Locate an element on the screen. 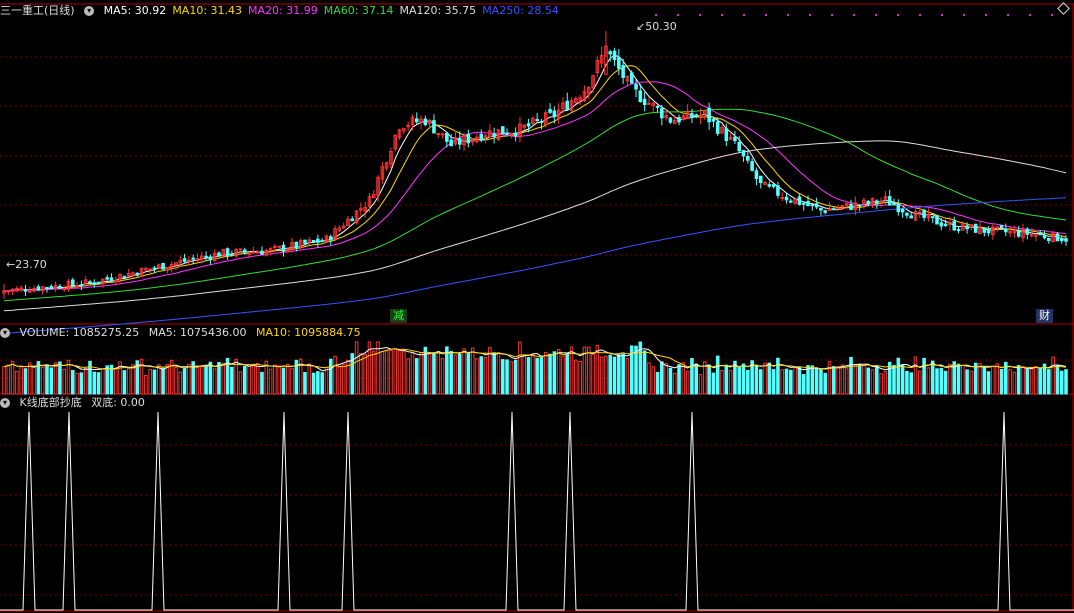 Image resolution: width=1074 pixels, height=613 pixels. event-flag-reduce: 减 is located at coordinates (398, 316).